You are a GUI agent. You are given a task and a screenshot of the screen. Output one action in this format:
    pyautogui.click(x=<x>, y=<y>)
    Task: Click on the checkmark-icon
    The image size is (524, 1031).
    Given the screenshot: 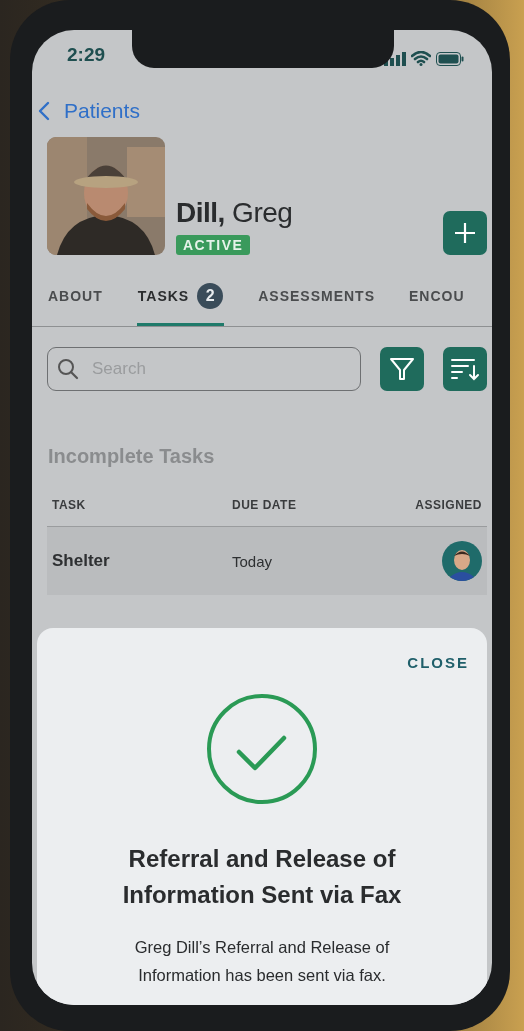 What is the action you would take?
    pyautogui.click(x=262, y=749)
    